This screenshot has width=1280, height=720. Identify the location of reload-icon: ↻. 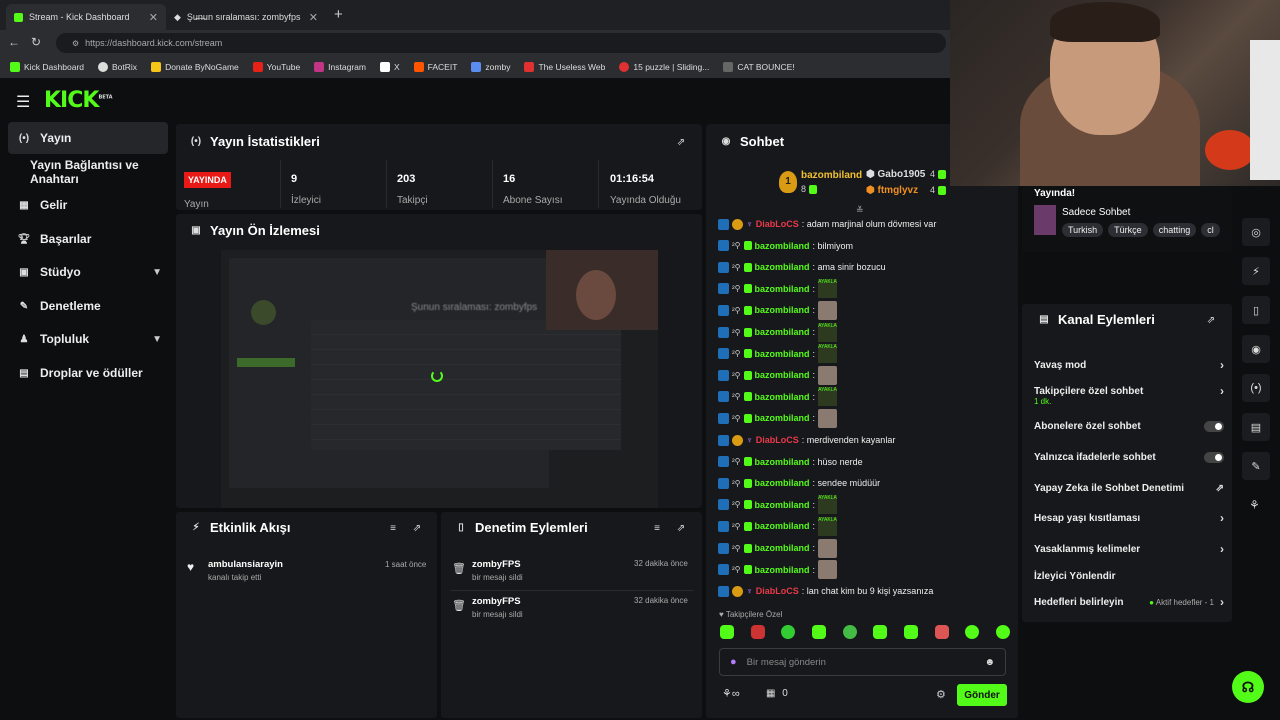
(36, 42).